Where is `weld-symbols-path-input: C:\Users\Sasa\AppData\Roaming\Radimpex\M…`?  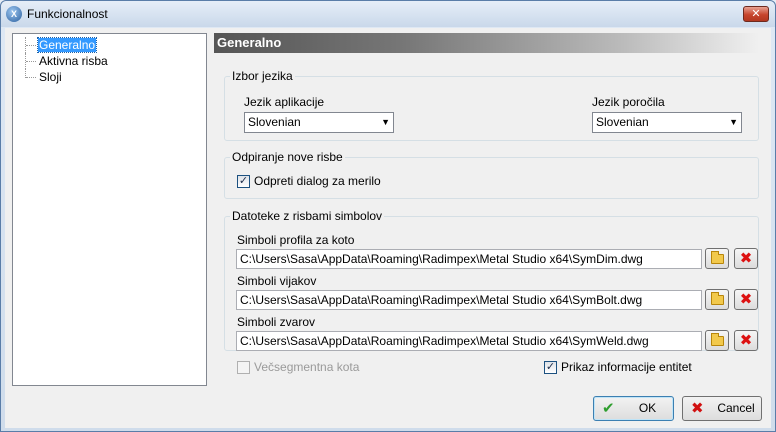
weld-symbols-path-input: C:\Users\Sasa\AppData\Roaming\Radimpex\M… is located at coordinates (469, 341).